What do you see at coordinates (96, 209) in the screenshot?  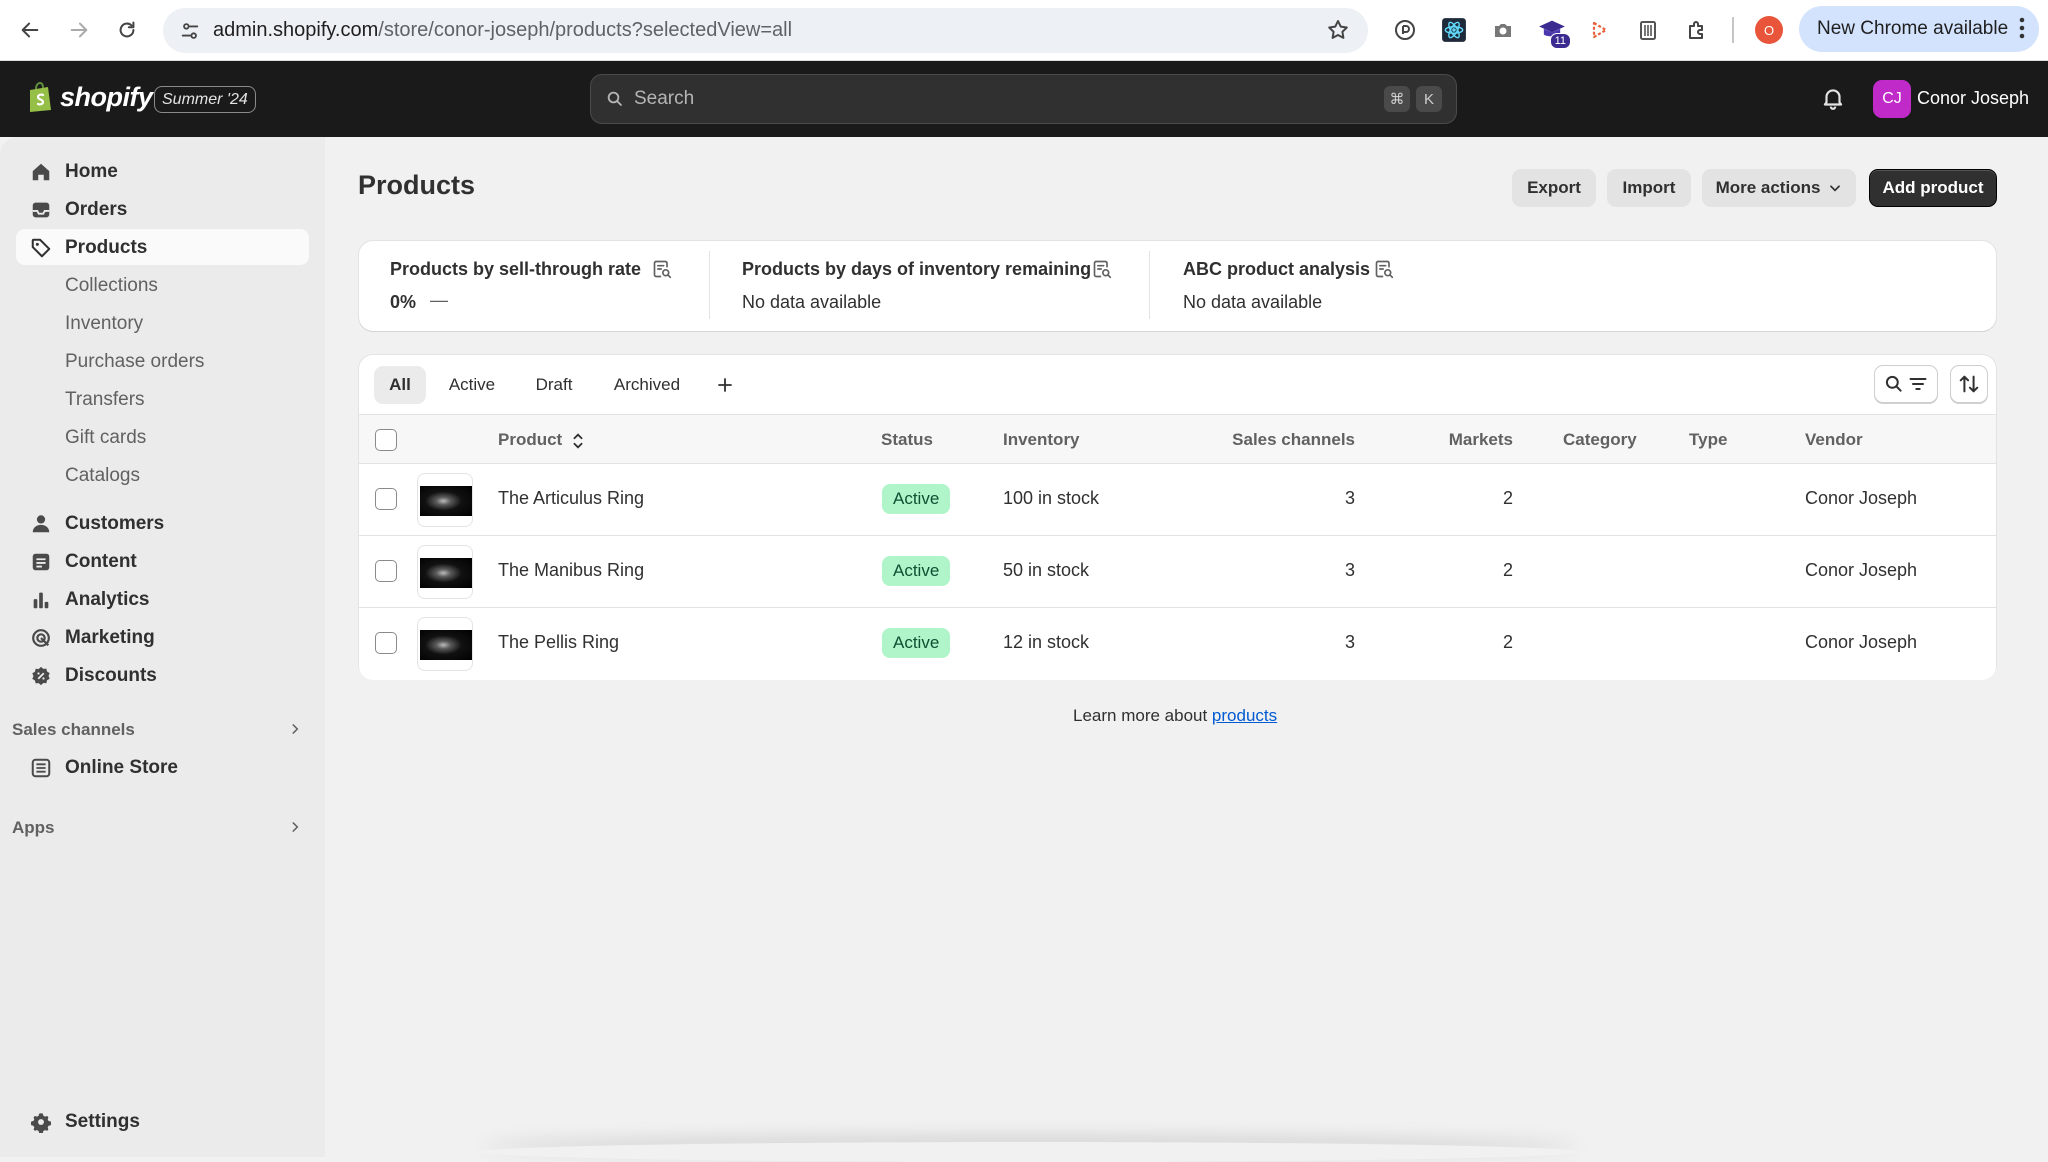 I see `sidebar-item-label: Orders` at bounding box center [96, 209].